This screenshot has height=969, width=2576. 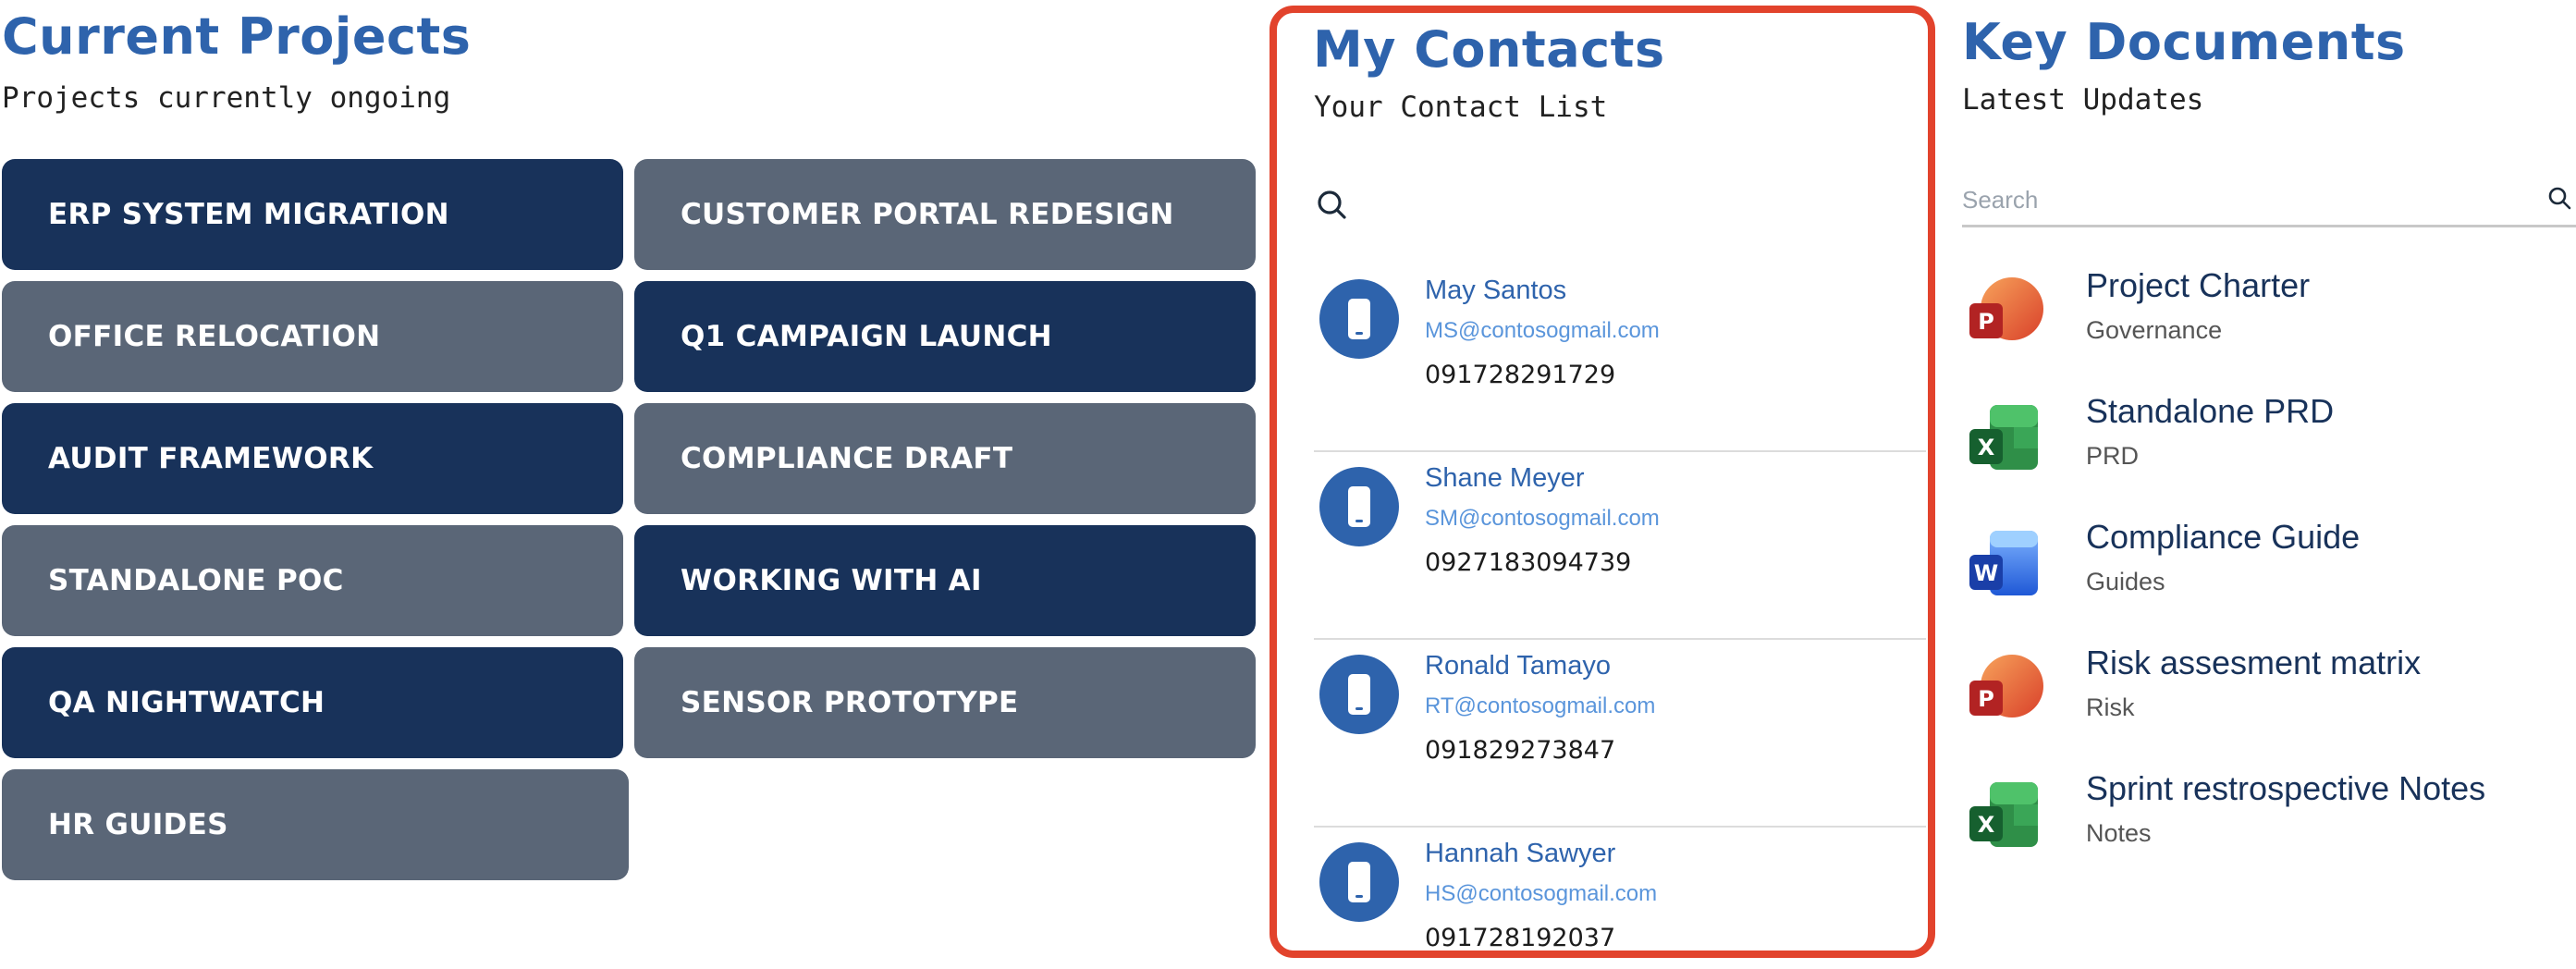 What do you see at coordinates (1461, 107) in the screenshot?
I see `contacts-subtitle: Your Contact List` at bounding box center [1461, 107].